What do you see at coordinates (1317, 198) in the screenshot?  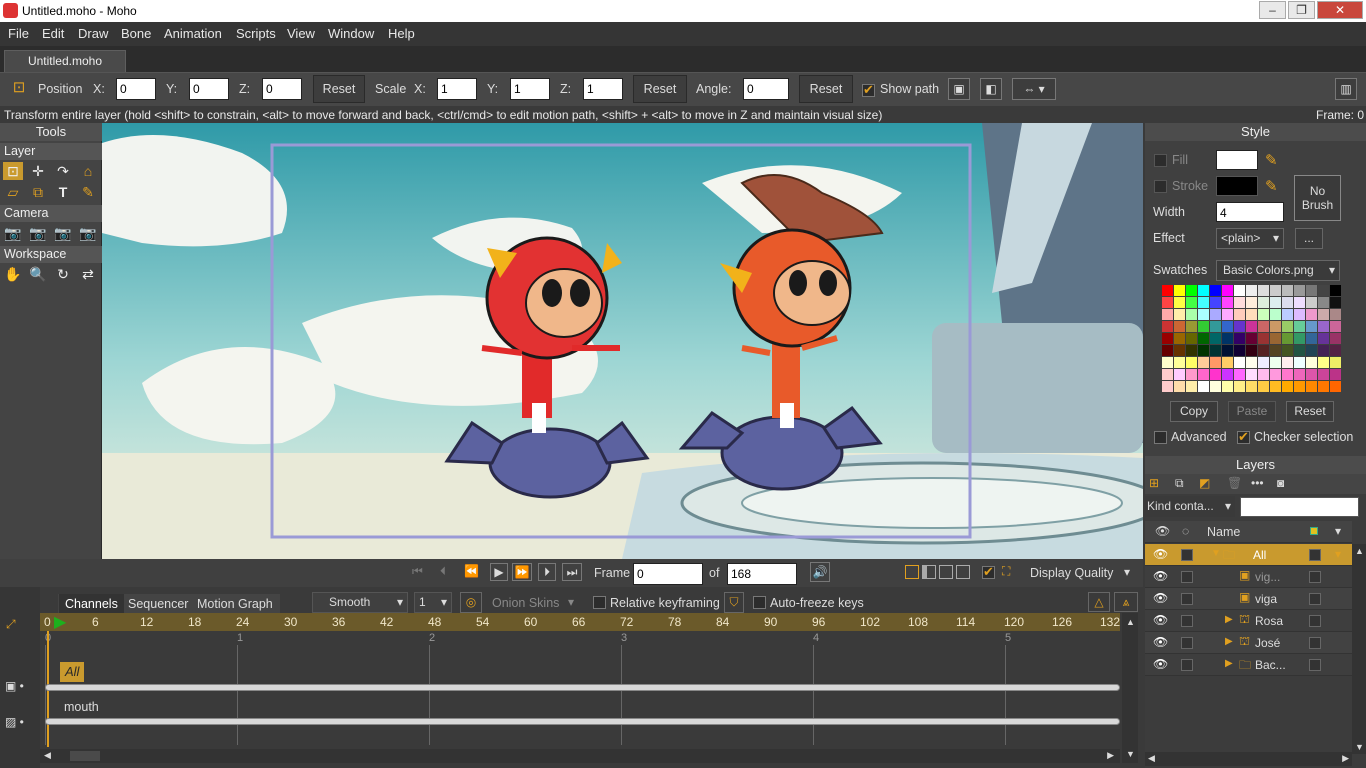 I see `no-brush-button: No Brush` at bounding box center [1317, 198].